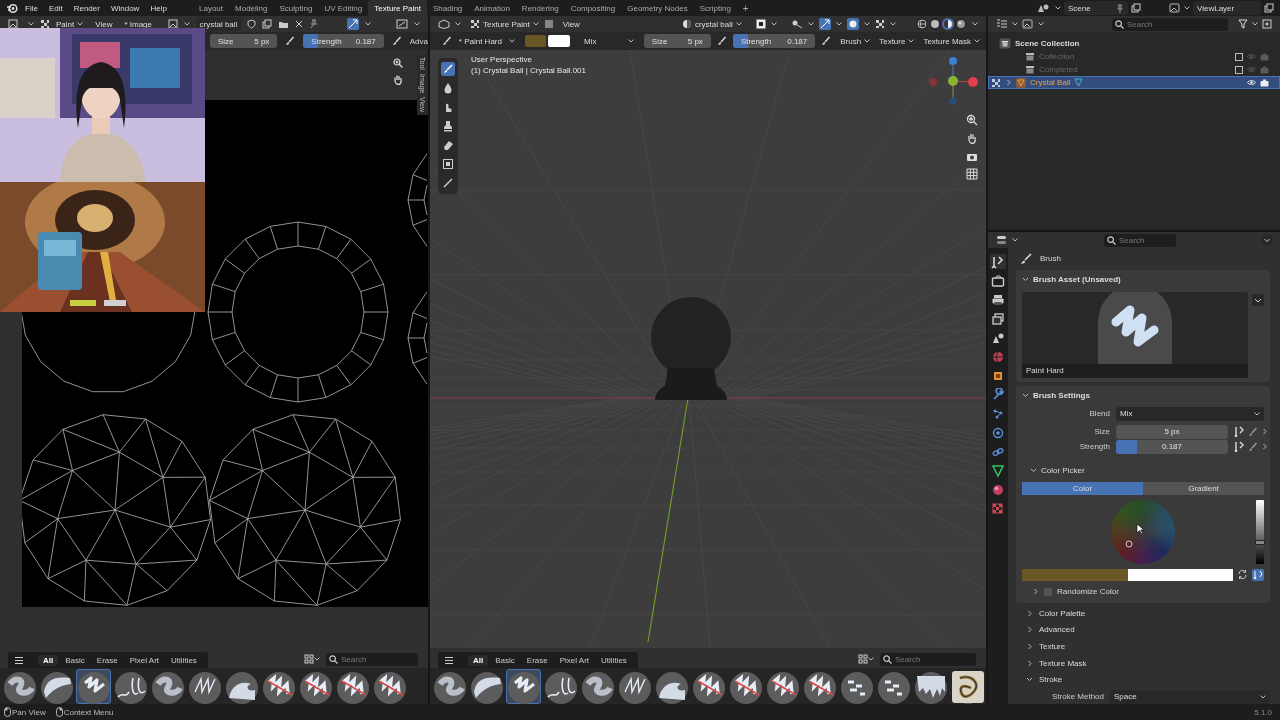 The height and width of the screenshot is (720, 1280). What do you see at coordinates (158, 8) in the screenshot?
I see `menu-item: Help` at bounding box center [158, 8].